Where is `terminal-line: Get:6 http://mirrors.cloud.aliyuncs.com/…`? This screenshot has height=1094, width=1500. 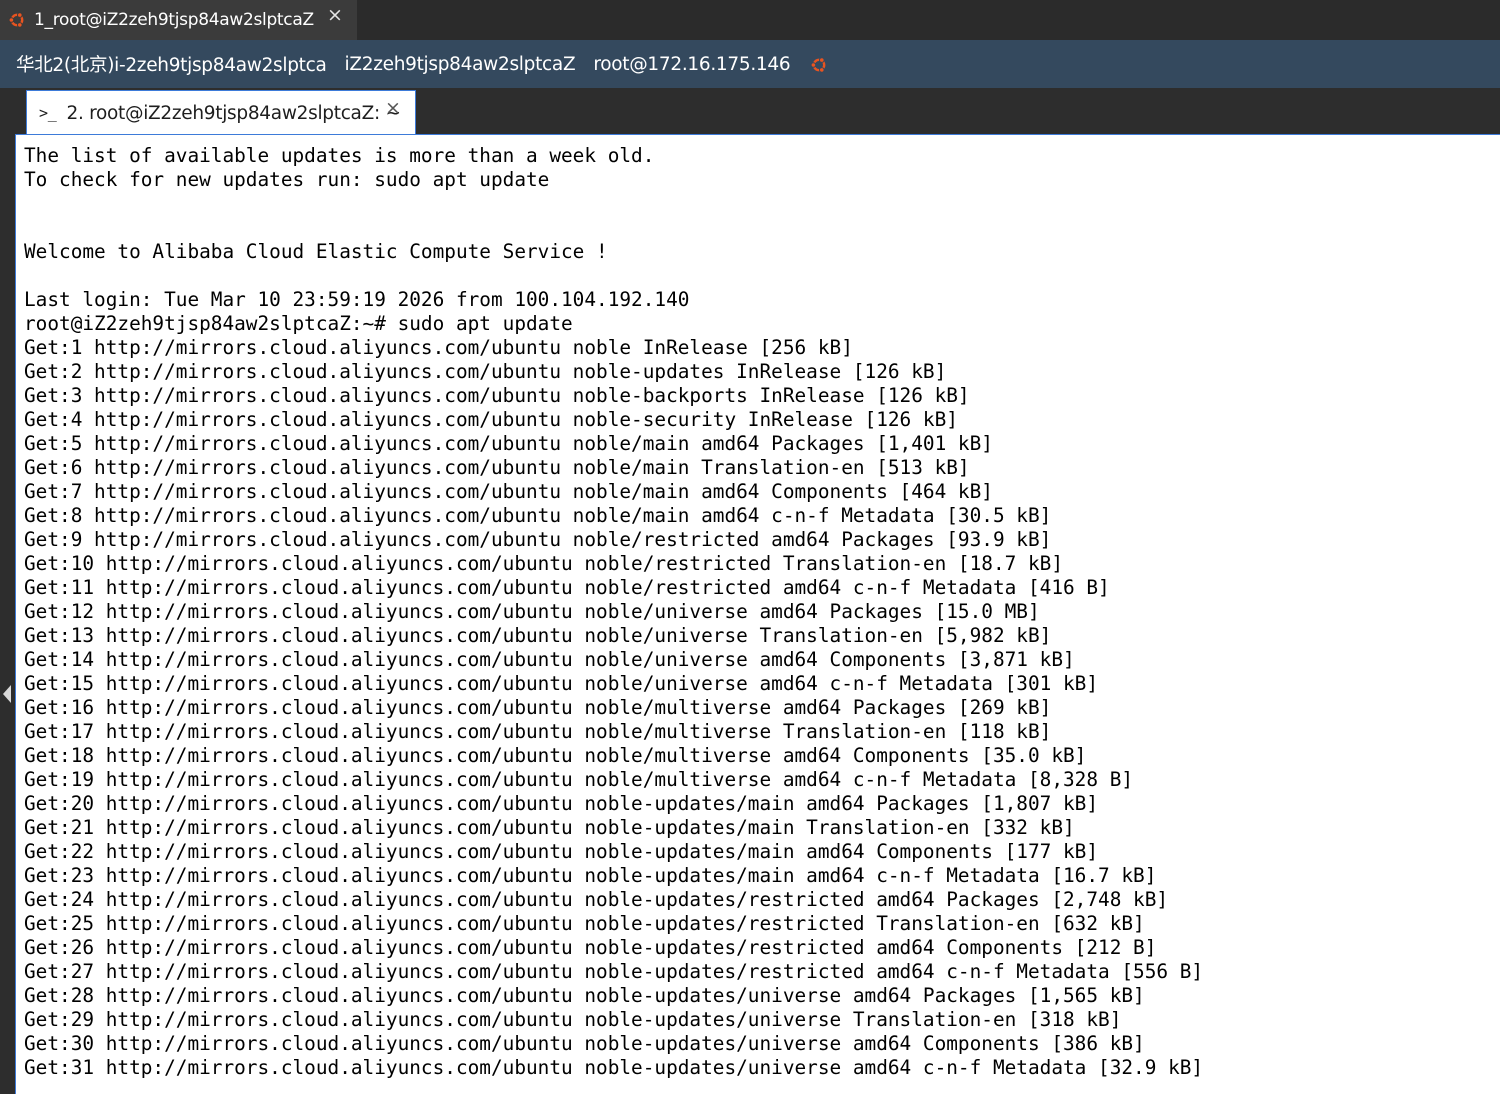 terminal-line: Get:6 http://mirrors.cloud.aliyuncs.com/… is located at coordinates (497, 467).